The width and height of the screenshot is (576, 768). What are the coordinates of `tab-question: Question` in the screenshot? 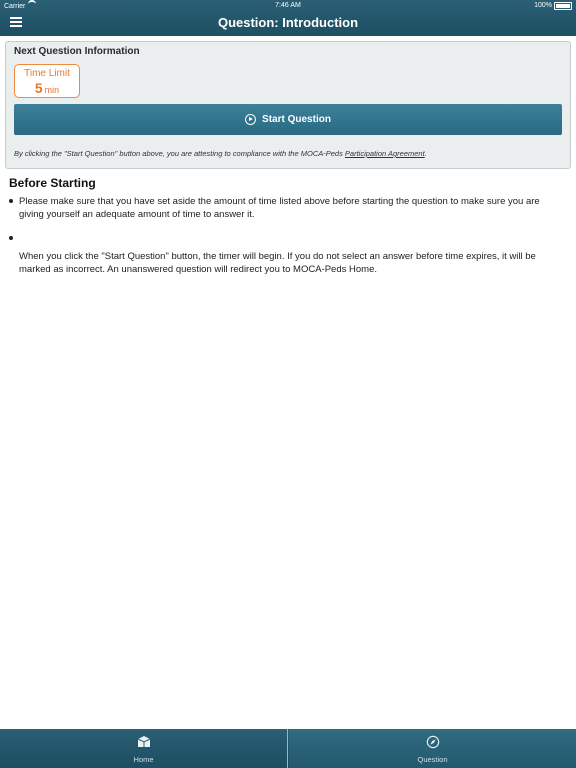 It's located at (432, 748).